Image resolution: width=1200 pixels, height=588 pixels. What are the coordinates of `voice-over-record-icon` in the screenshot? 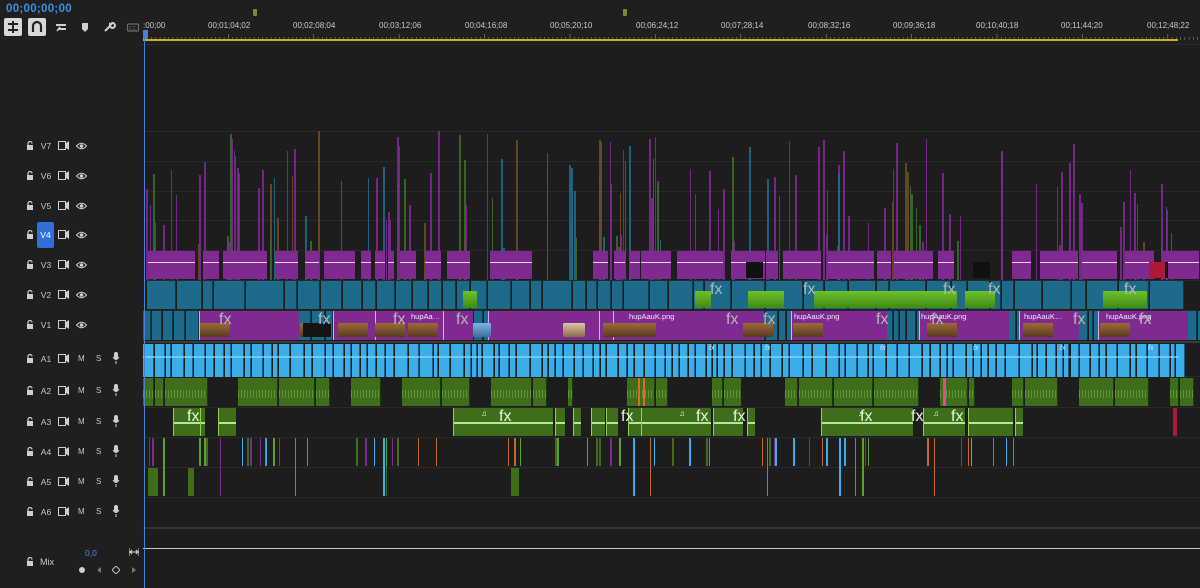 It's located at (116, 481).